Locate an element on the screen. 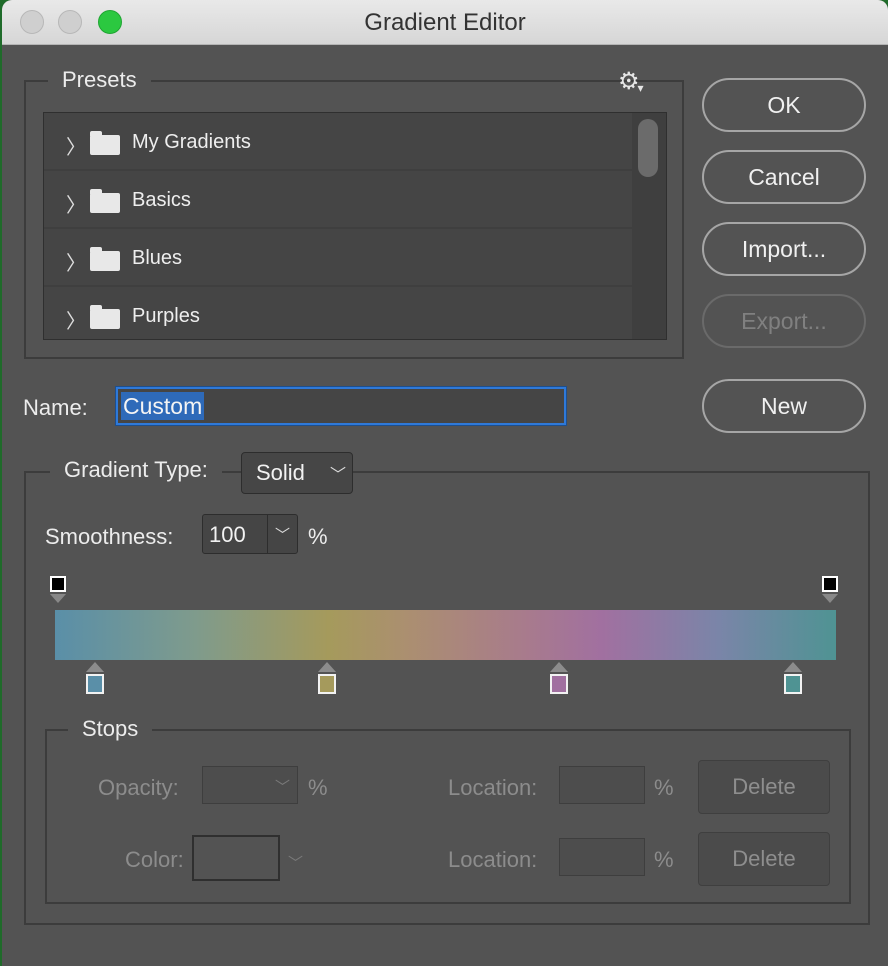 The image size is (888, 966). preset-folder-my-gradients: 〉 My Gradients is located at coordinates (338, 141).